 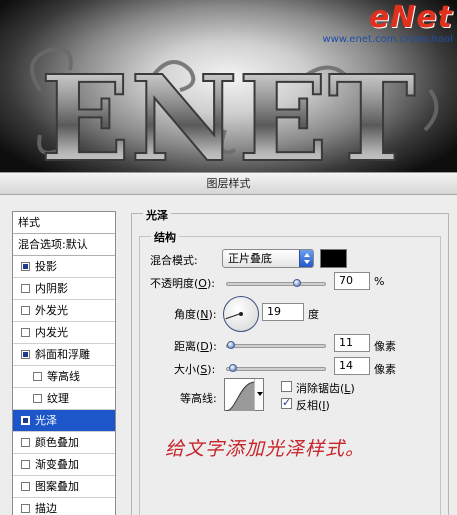 I want to click on style-list-label: 斜面和浮雕, so click(x=62, y=354).